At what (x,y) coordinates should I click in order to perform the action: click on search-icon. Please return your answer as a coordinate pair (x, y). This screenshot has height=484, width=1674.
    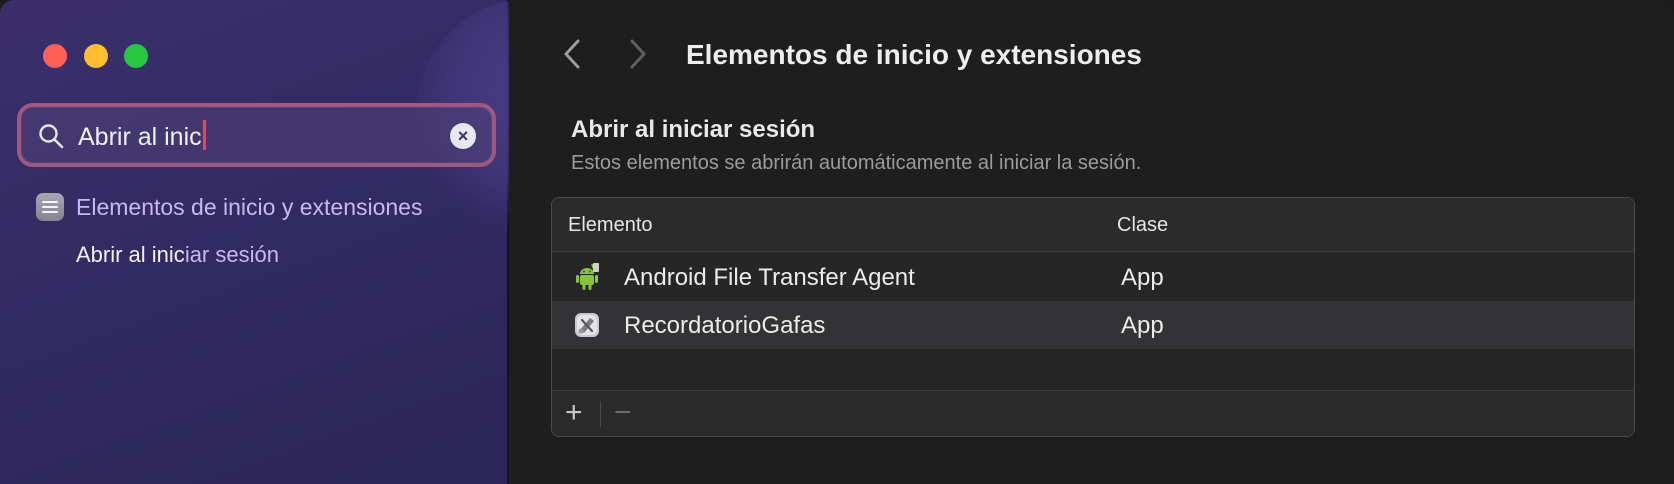
    Looking at the image, I should click on (51, 136).